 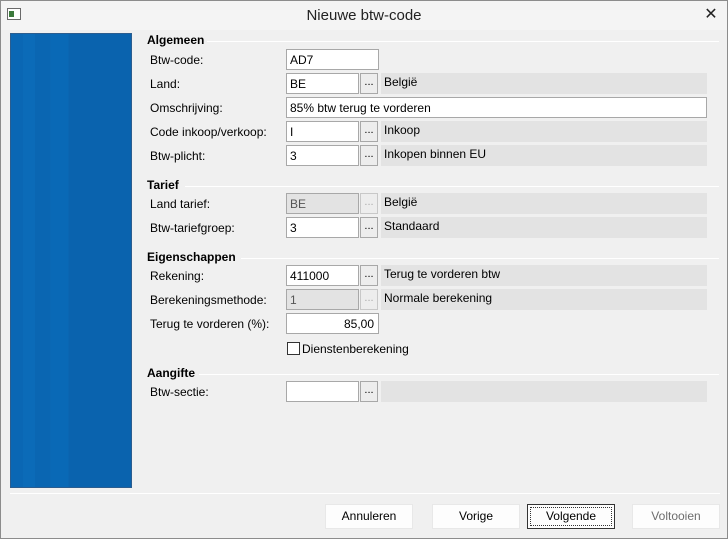 What do you see at coordinates (476, 516) in the screenshot?
I see `vorige-button: Vorige` at bounding box center [476, 516].